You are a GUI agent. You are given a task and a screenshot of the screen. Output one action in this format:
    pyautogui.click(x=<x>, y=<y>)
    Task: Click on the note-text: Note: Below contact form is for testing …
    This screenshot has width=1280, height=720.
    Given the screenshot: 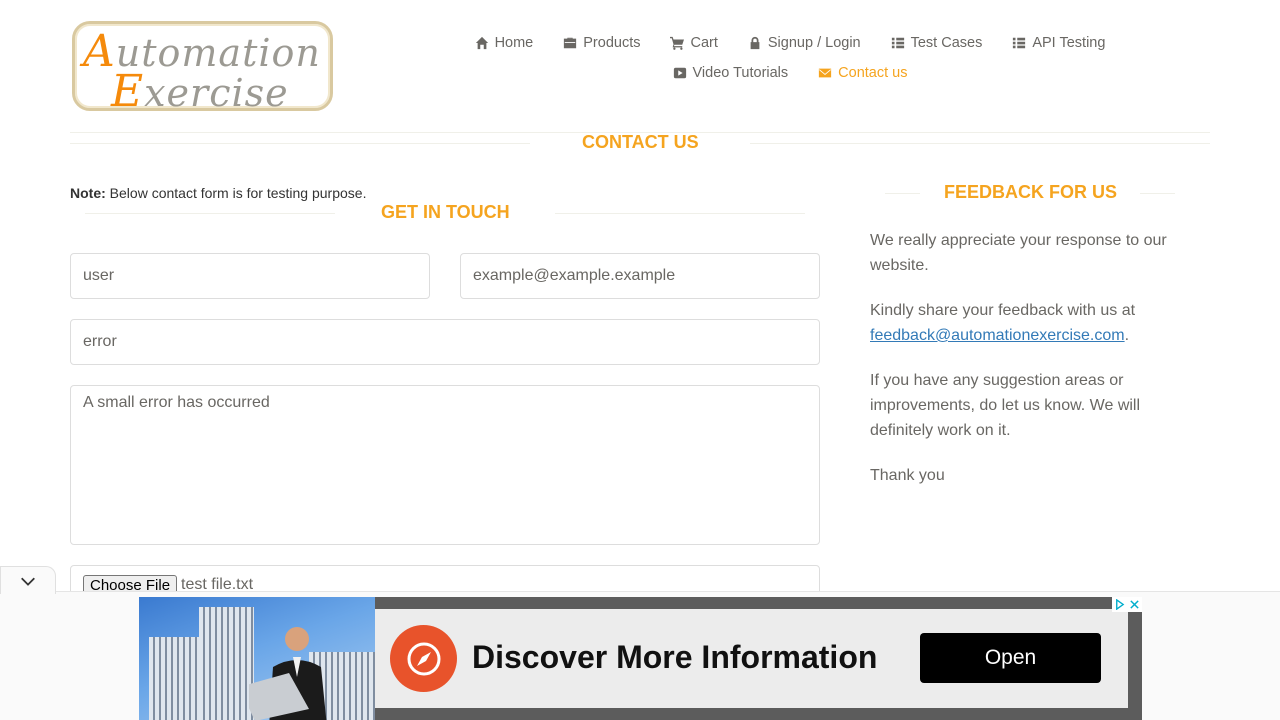 What is the action you would take?
    pyautogui.click(x=218, y=193)
    